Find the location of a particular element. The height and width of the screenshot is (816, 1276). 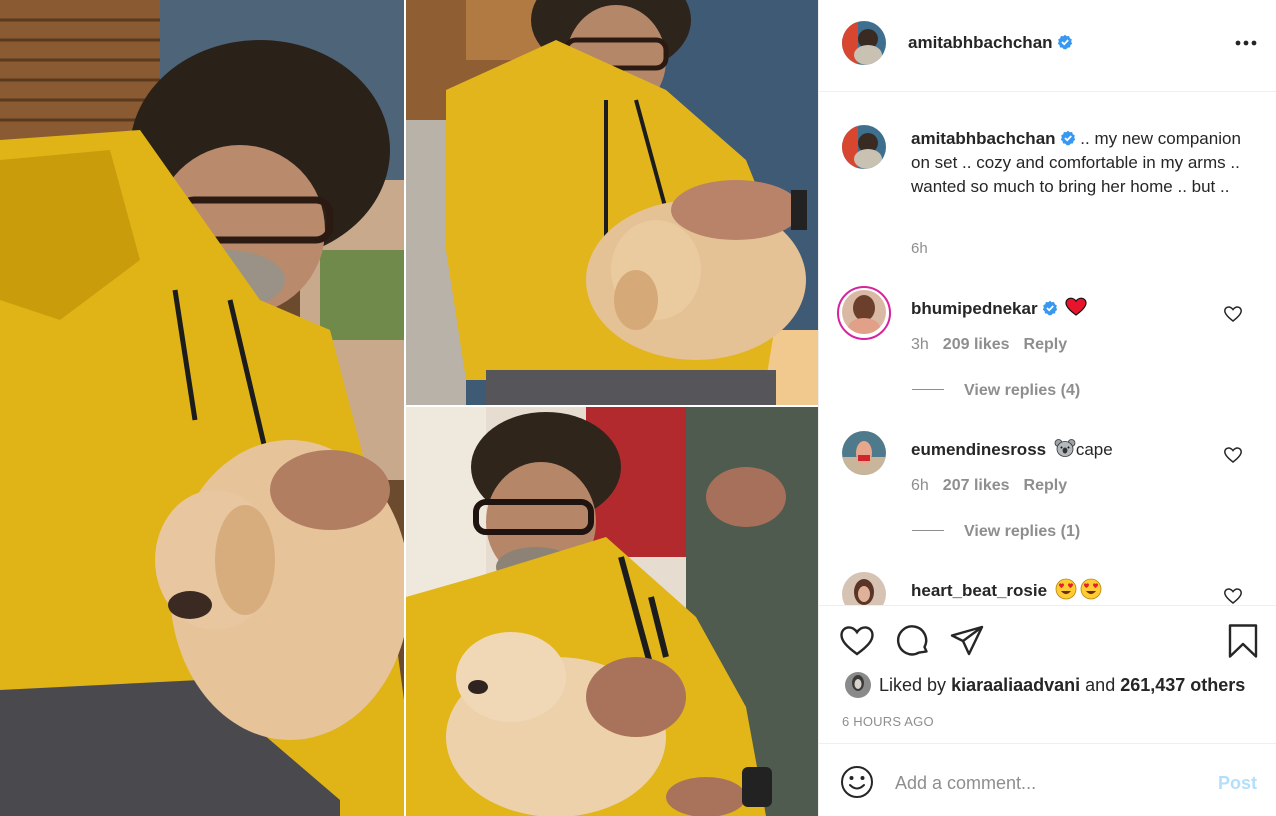

post-comment-button: Post is located at coordinates (1237, 783).